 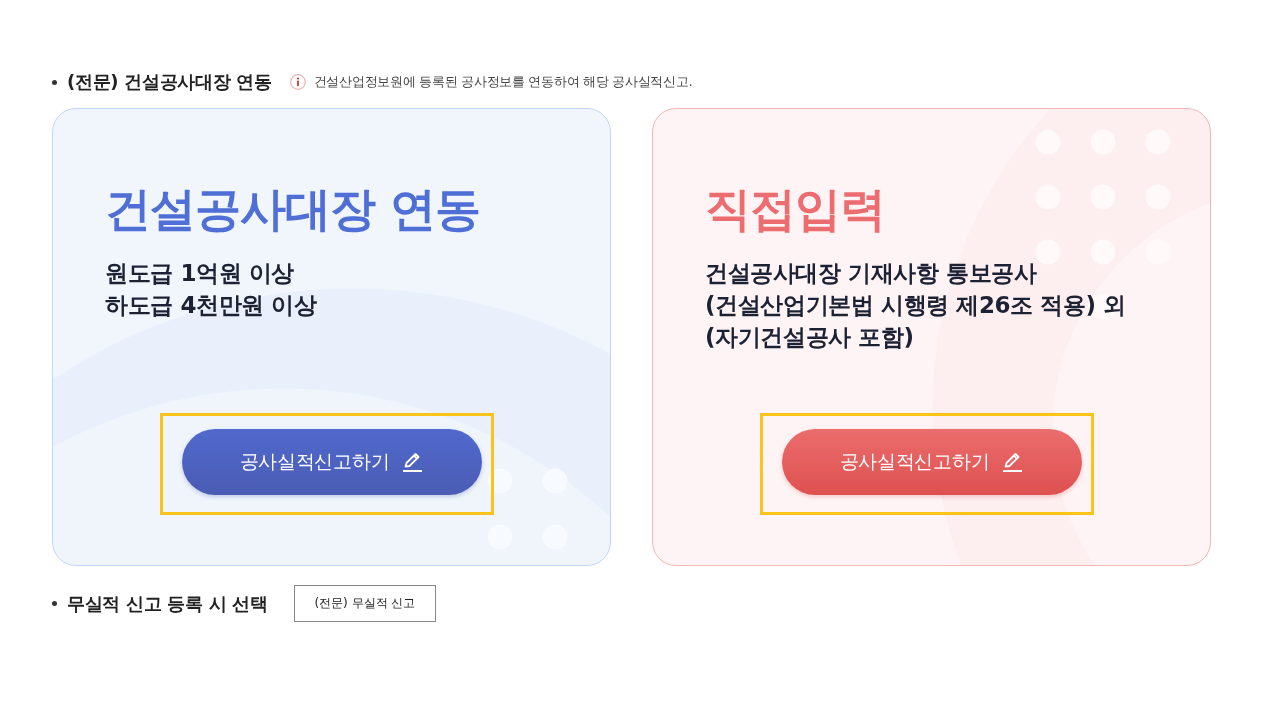 I want to click on card-title: 건설공사대장 연동, so click(x=292, y=209).